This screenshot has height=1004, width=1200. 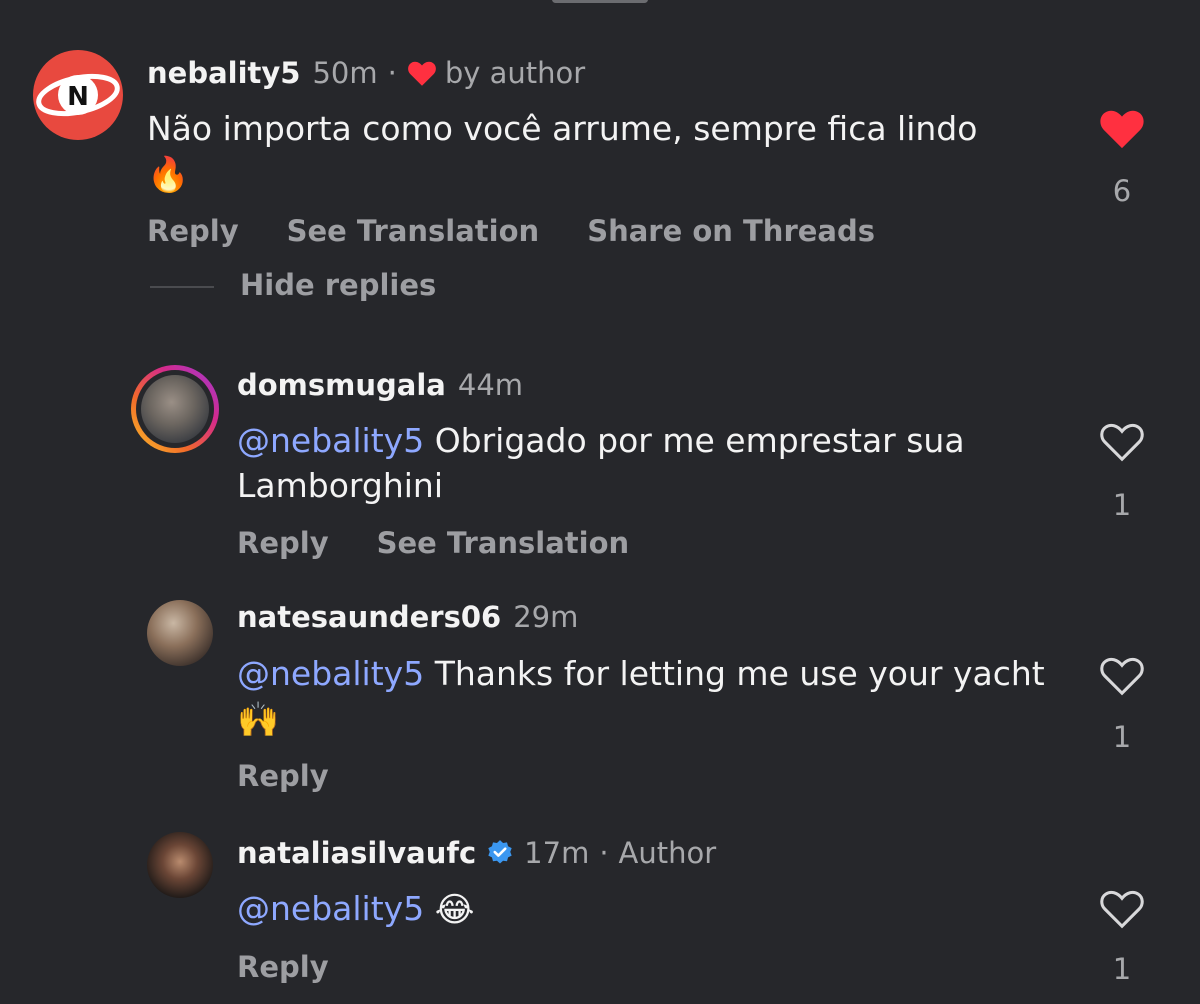 I want to click on heart-filled-icon, so click(x=1122, y=129).